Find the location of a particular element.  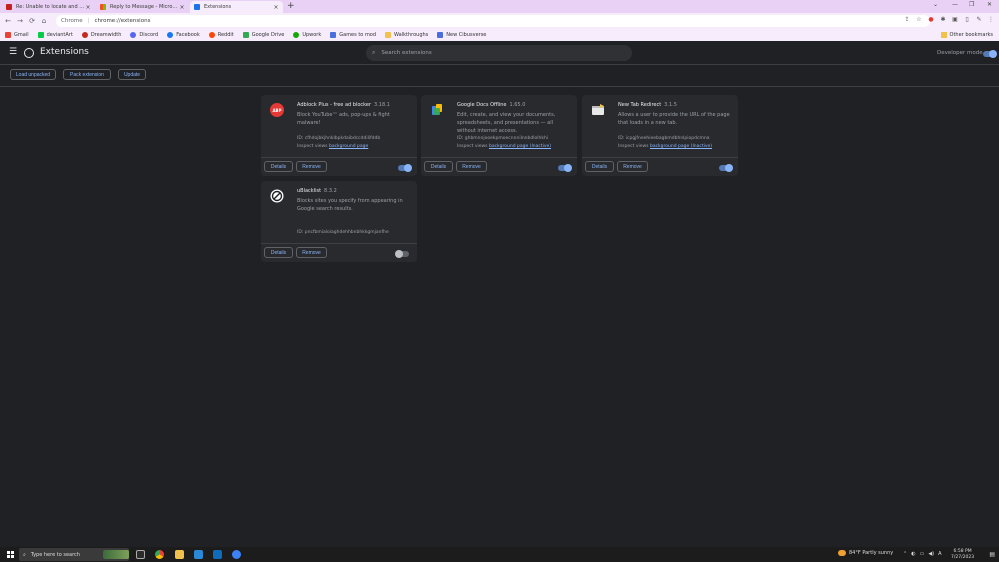

restore-button: ❐ is located at coordinates (971, 4).